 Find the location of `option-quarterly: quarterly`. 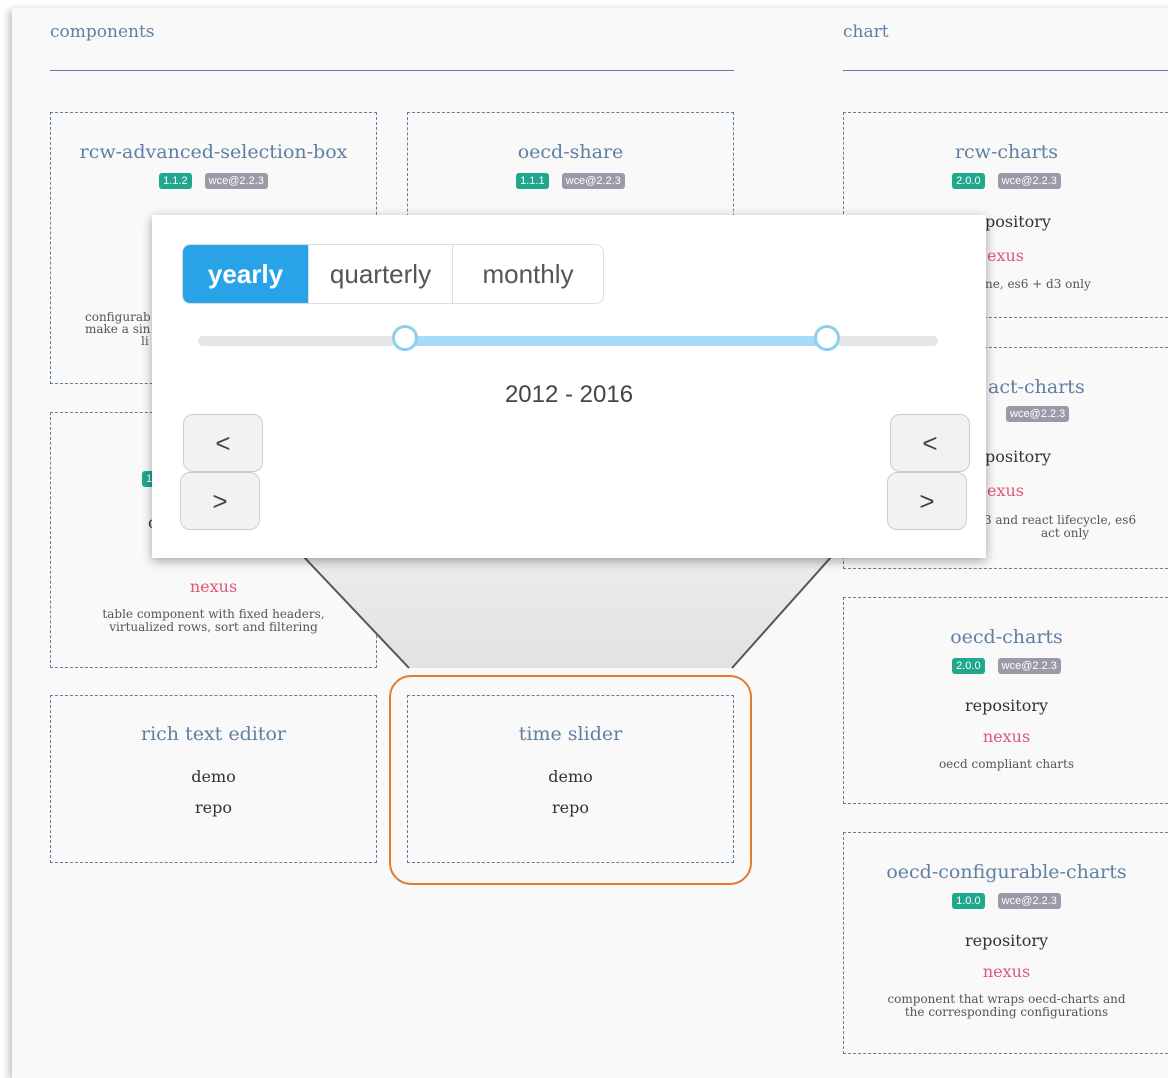

option-quarterly: quarterly is located at coordinates (381, 274).